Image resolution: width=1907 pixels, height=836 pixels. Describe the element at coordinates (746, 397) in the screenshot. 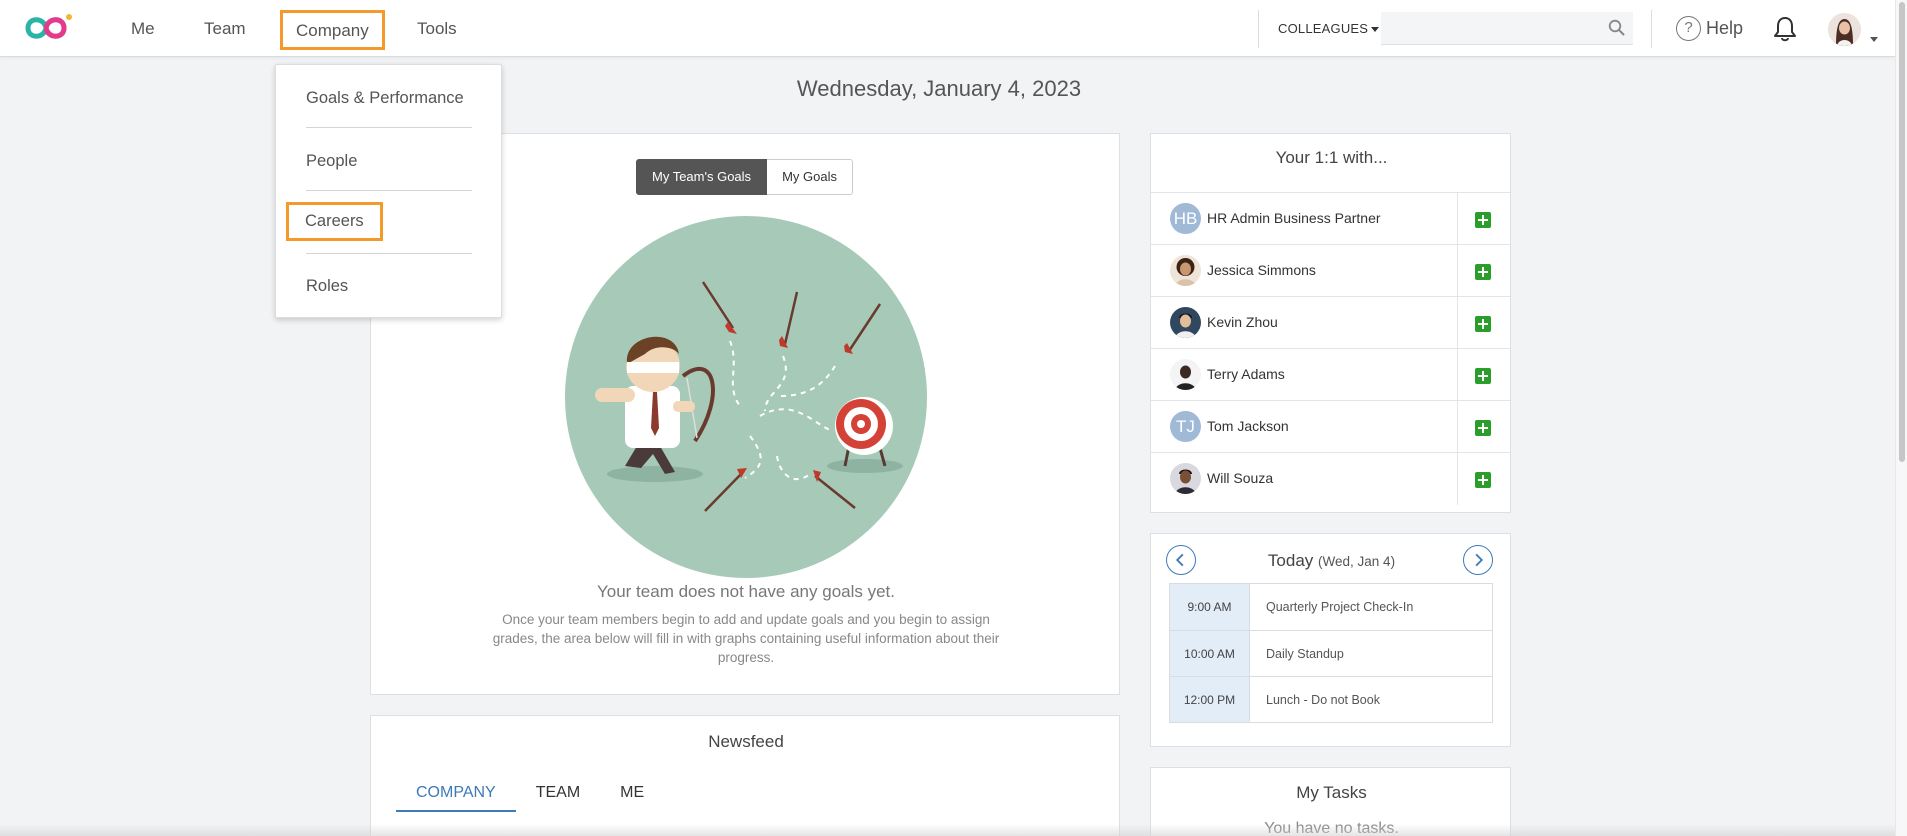

I see `archer-illustration` at that location.